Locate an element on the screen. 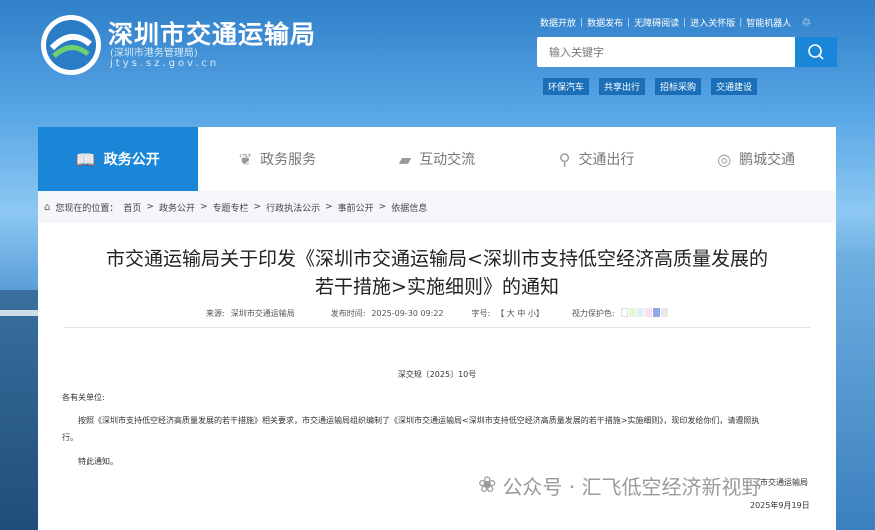 This screenshot has width=875, height=530. handshake-icon: ❦ is located at coordinates (245, 159).